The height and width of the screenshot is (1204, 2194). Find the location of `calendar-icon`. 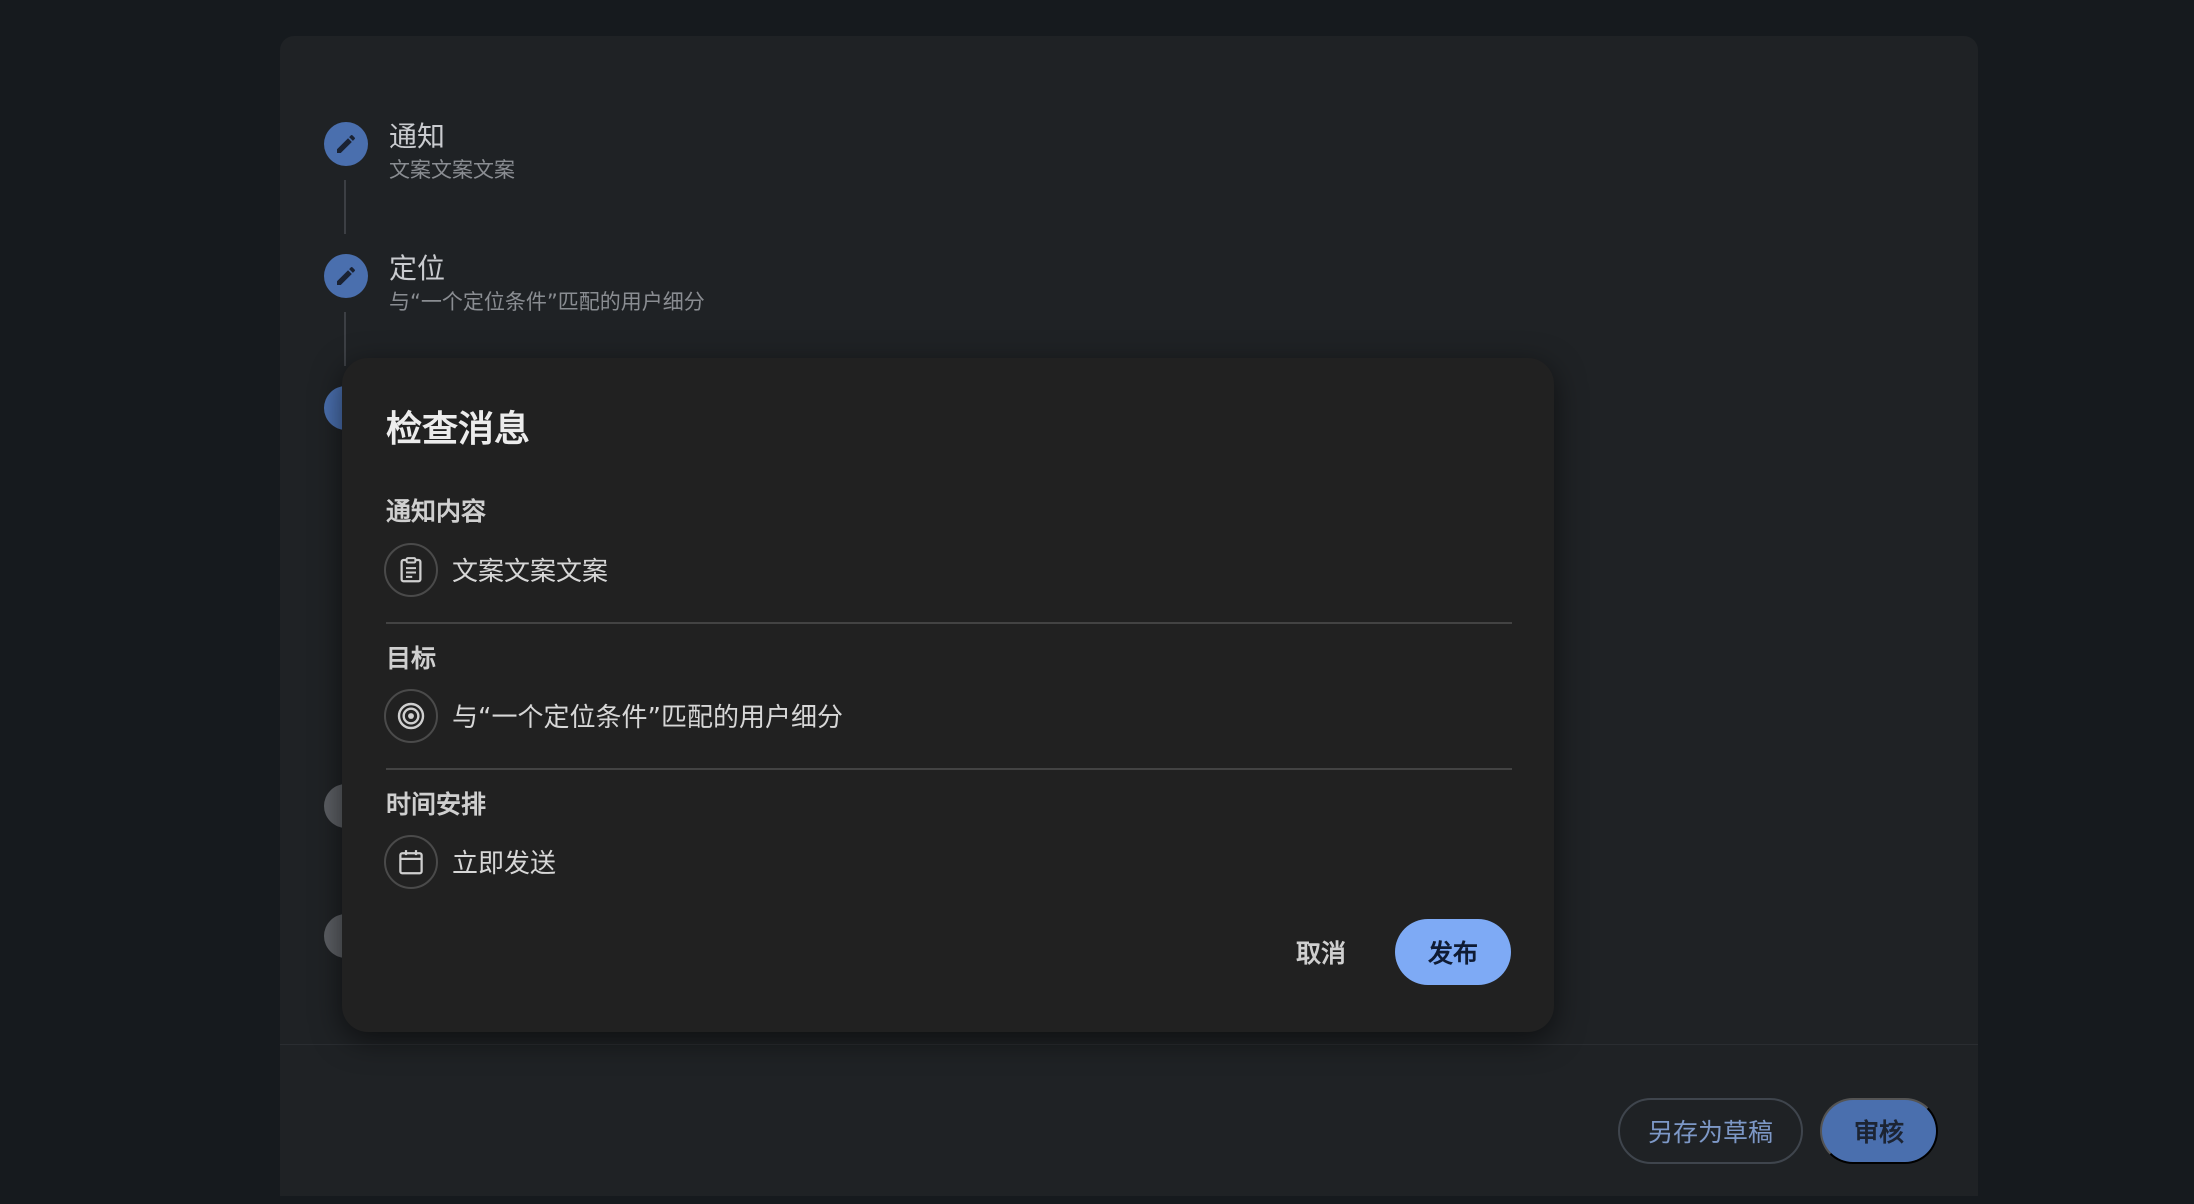

calendar-icon is located at coordinates (411, 862).